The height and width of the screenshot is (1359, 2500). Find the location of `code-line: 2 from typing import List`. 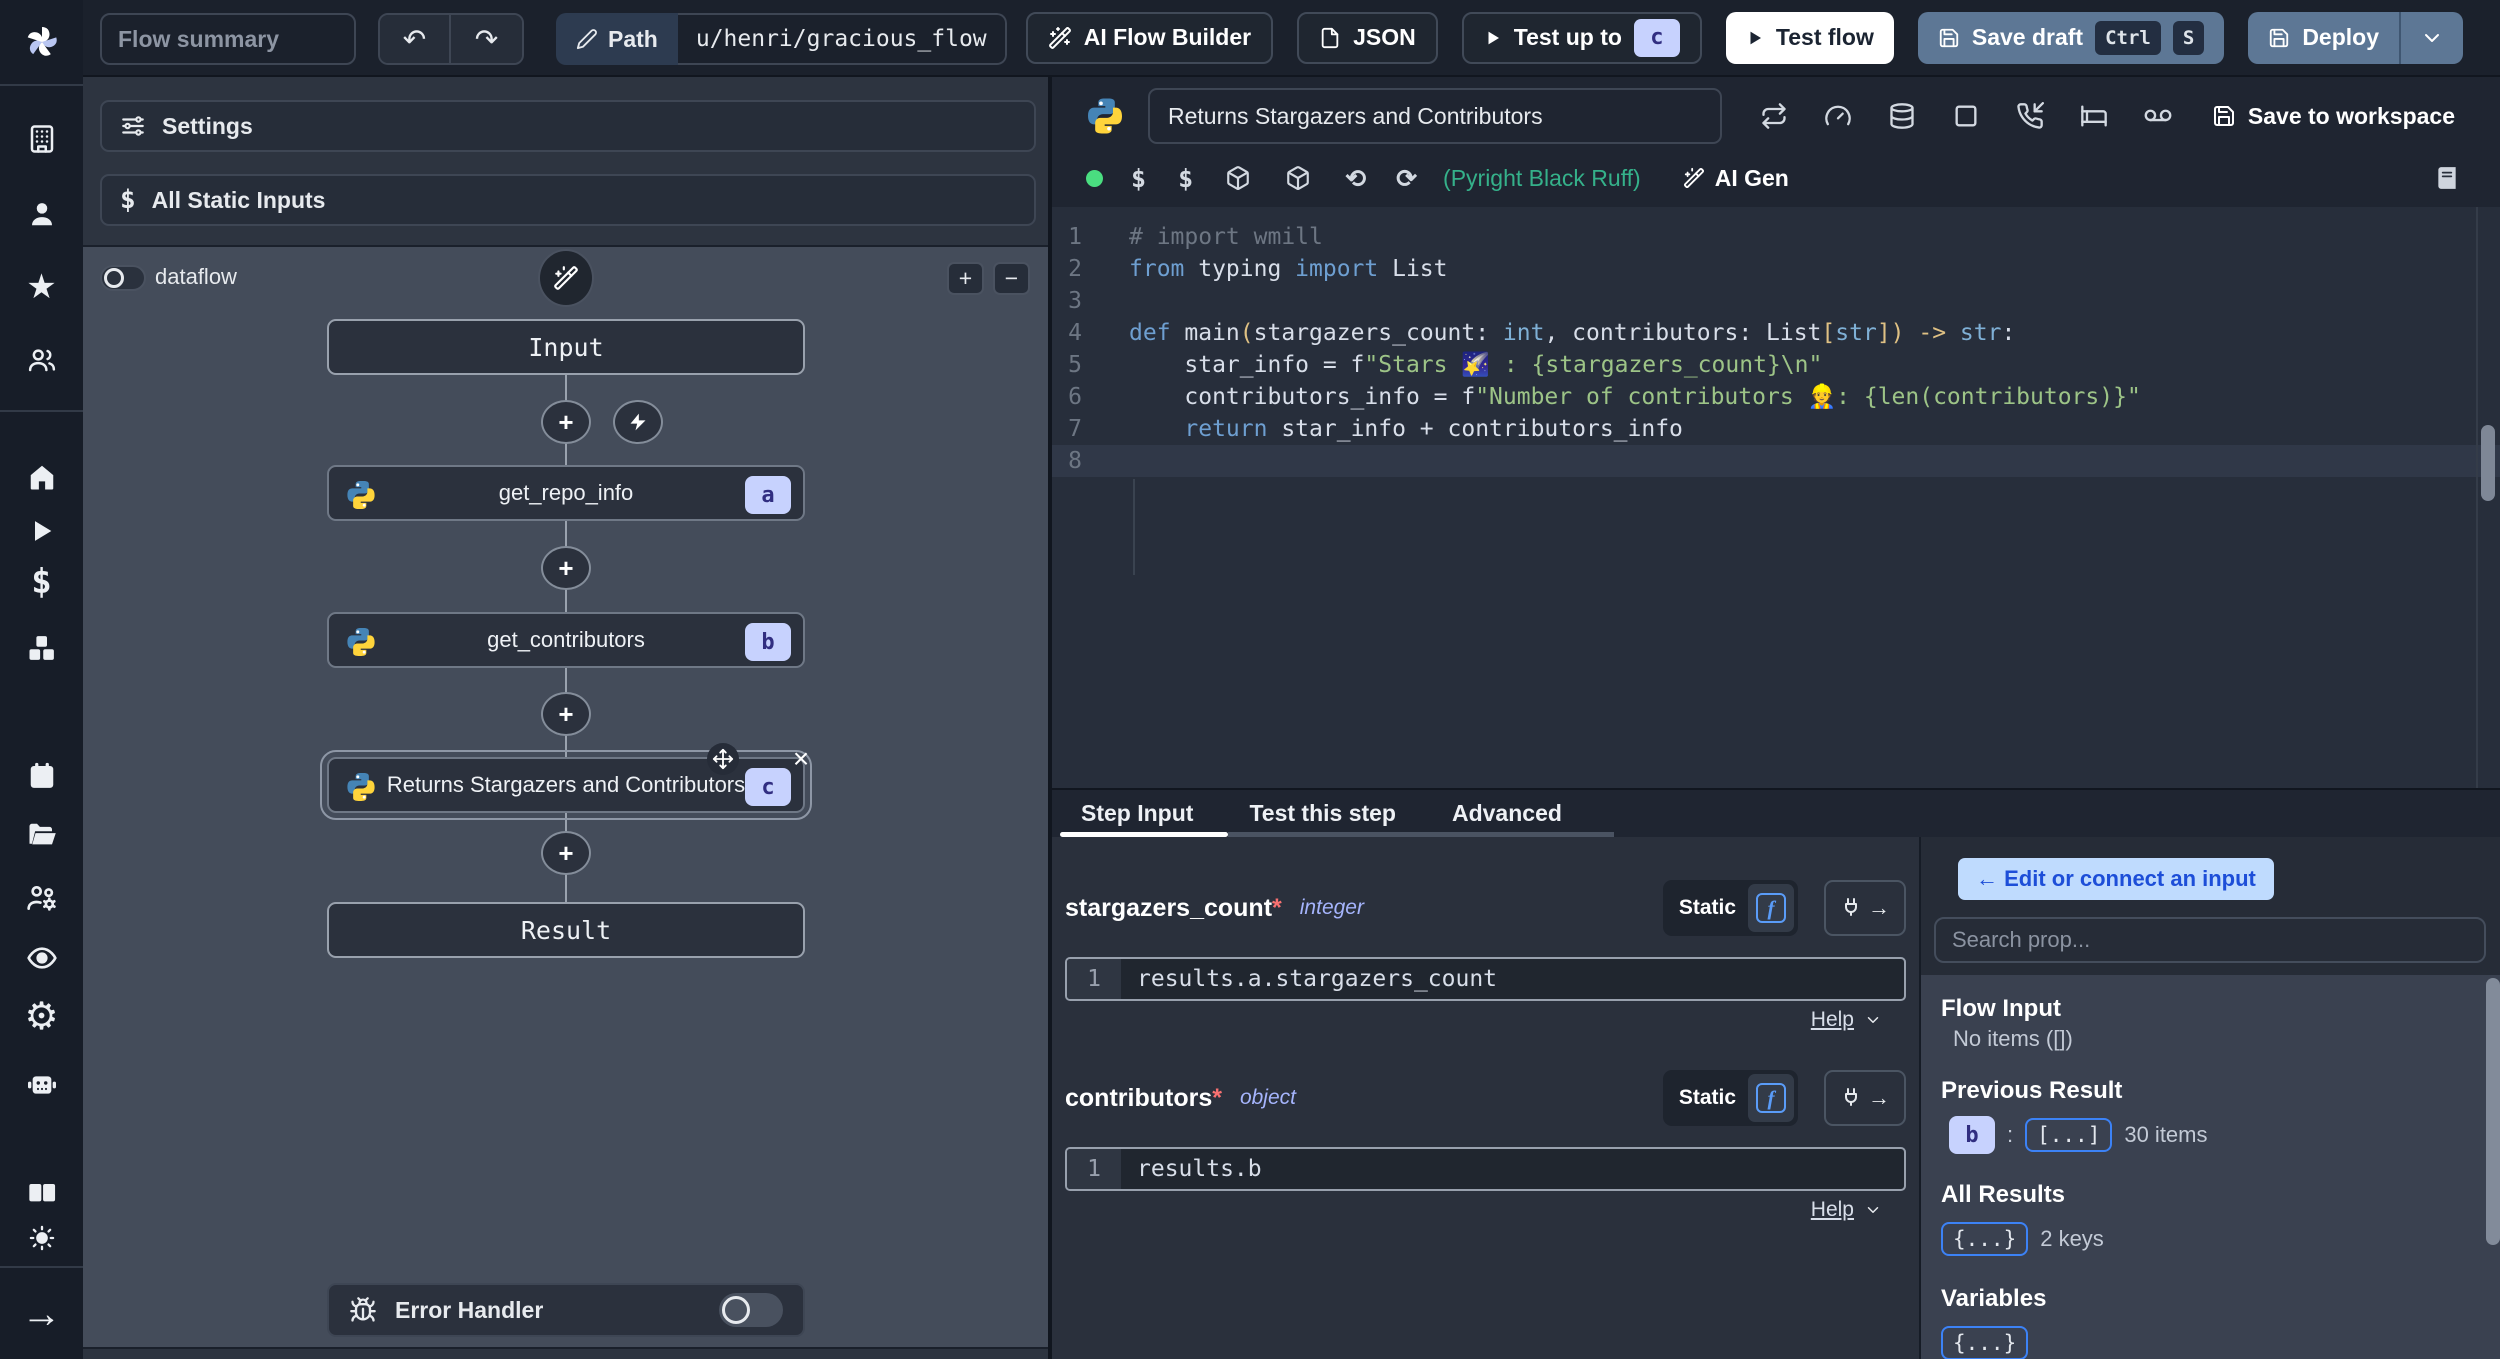

code-line: 2 from typing import List is located at coordinates (1776, 269).